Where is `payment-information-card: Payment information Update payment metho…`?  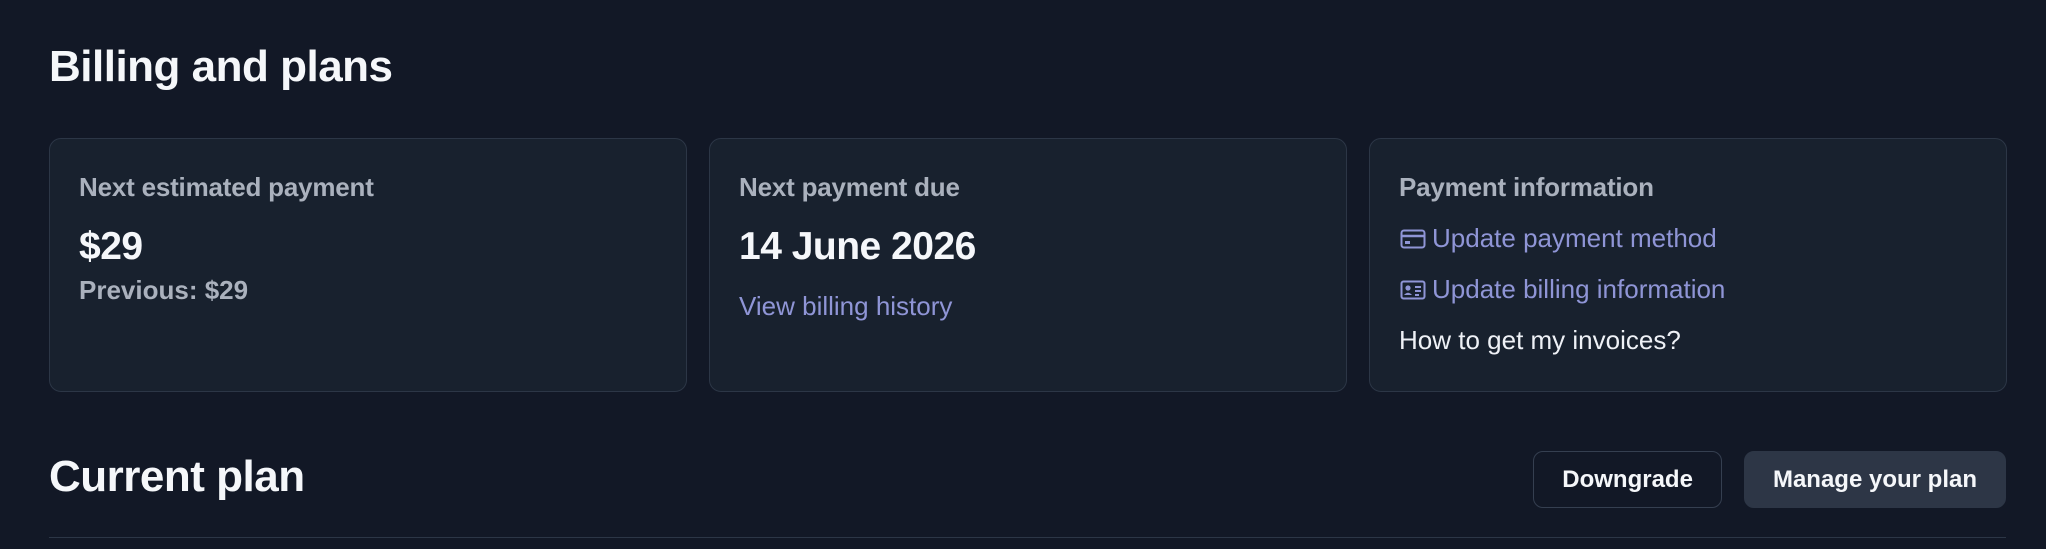
payment-information-card: Payment information Update payment metho… is located at coordinates (1688, 265).